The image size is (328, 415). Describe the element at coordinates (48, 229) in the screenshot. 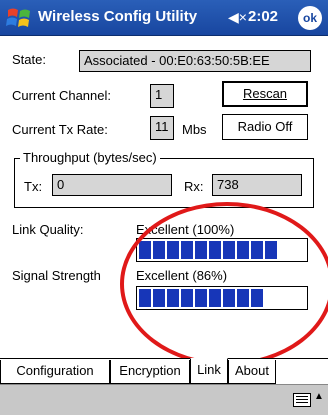

I see `link-quality-label: Link Quality:` at that location.